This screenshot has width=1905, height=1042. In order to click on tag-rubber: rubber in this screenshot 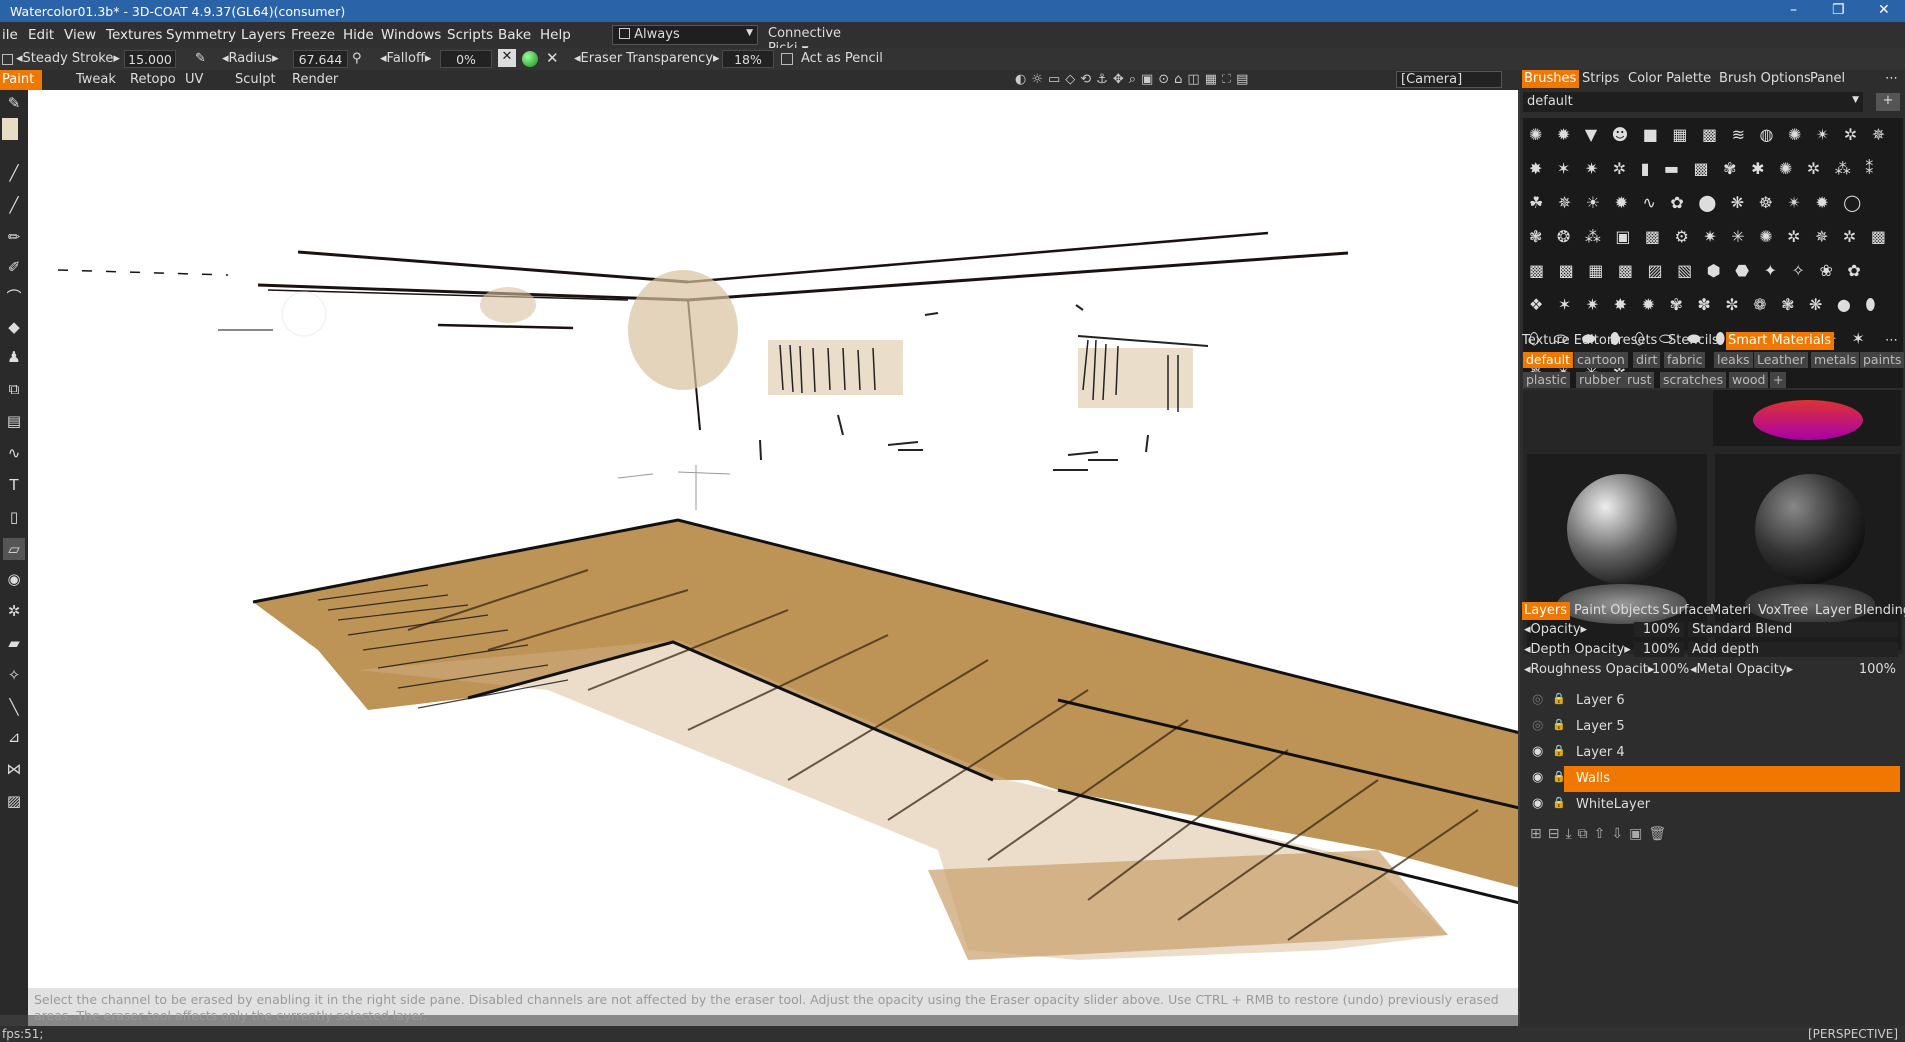, I will do `click(1600, 380)`.